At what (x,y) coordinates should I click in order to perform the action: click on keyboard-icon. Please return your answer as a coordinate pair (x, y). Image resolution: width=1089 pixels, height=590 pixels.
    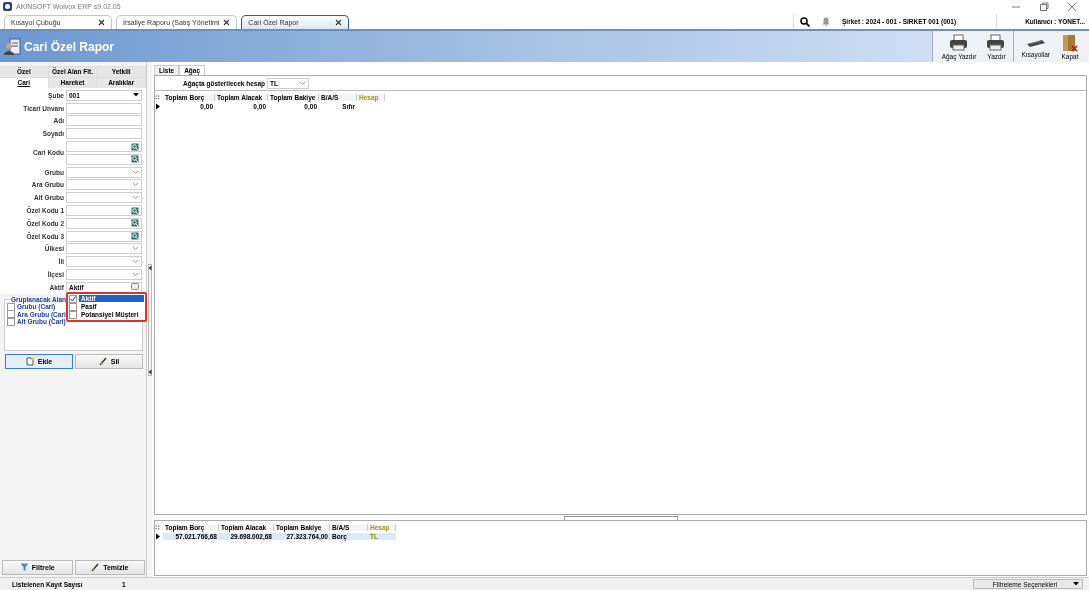
    Looking at the image, I should click on (1035, 43).